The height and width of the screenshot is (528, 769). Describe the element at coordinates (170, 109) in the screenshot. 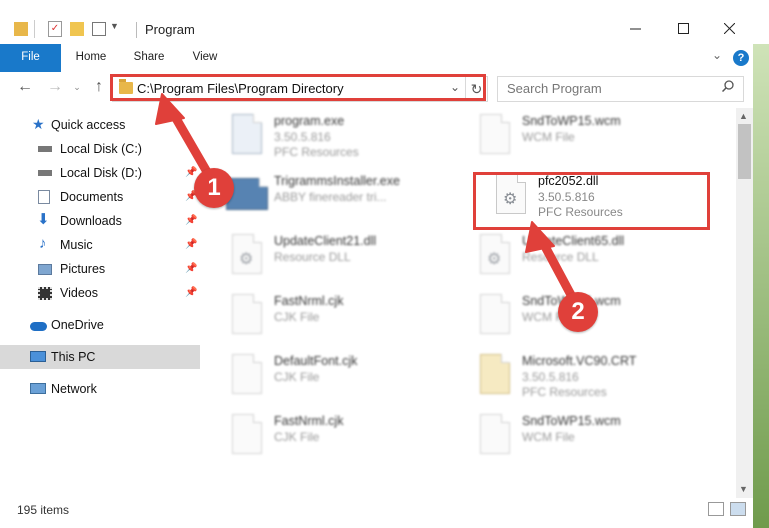

I see `arrow-1-head` at that location.